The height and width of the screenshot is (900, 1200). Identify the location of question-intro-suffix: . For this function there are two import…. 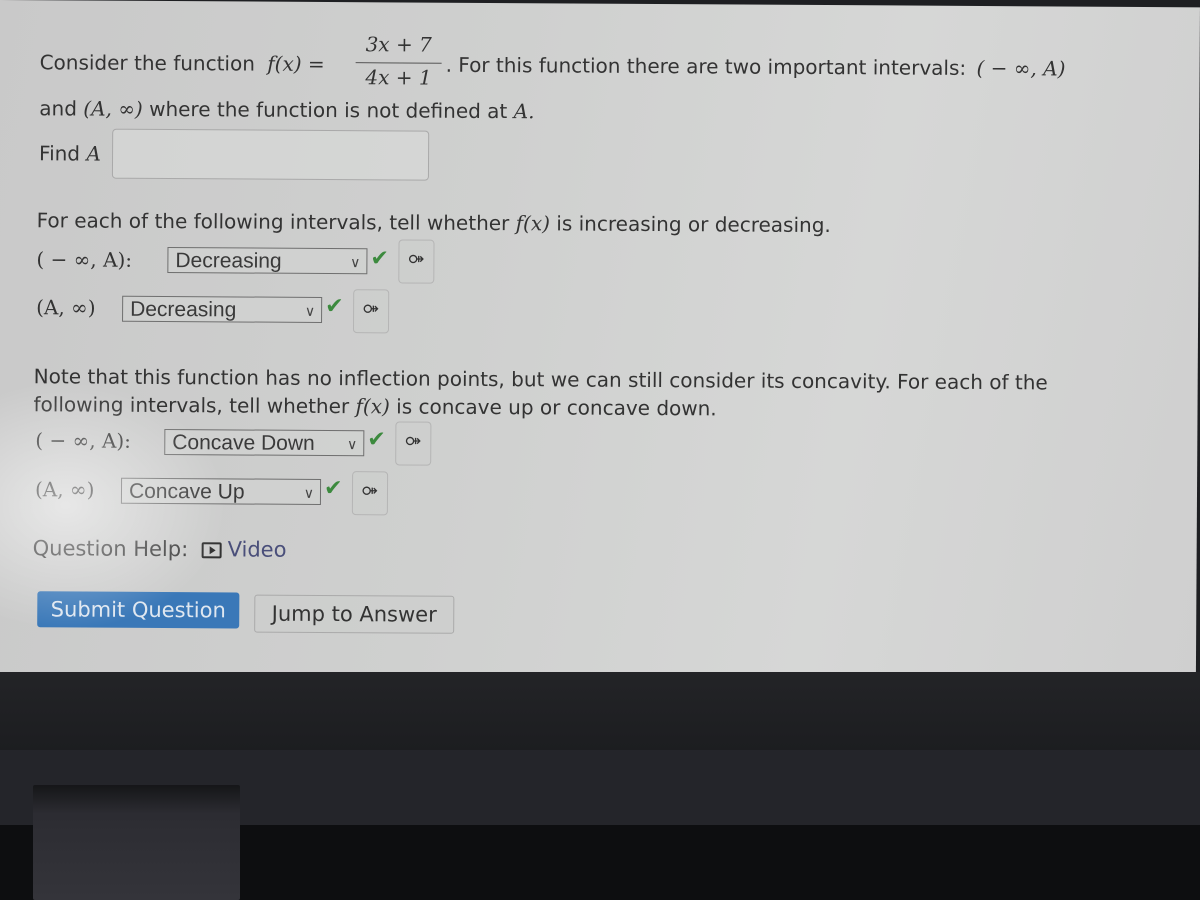
(756, 67).